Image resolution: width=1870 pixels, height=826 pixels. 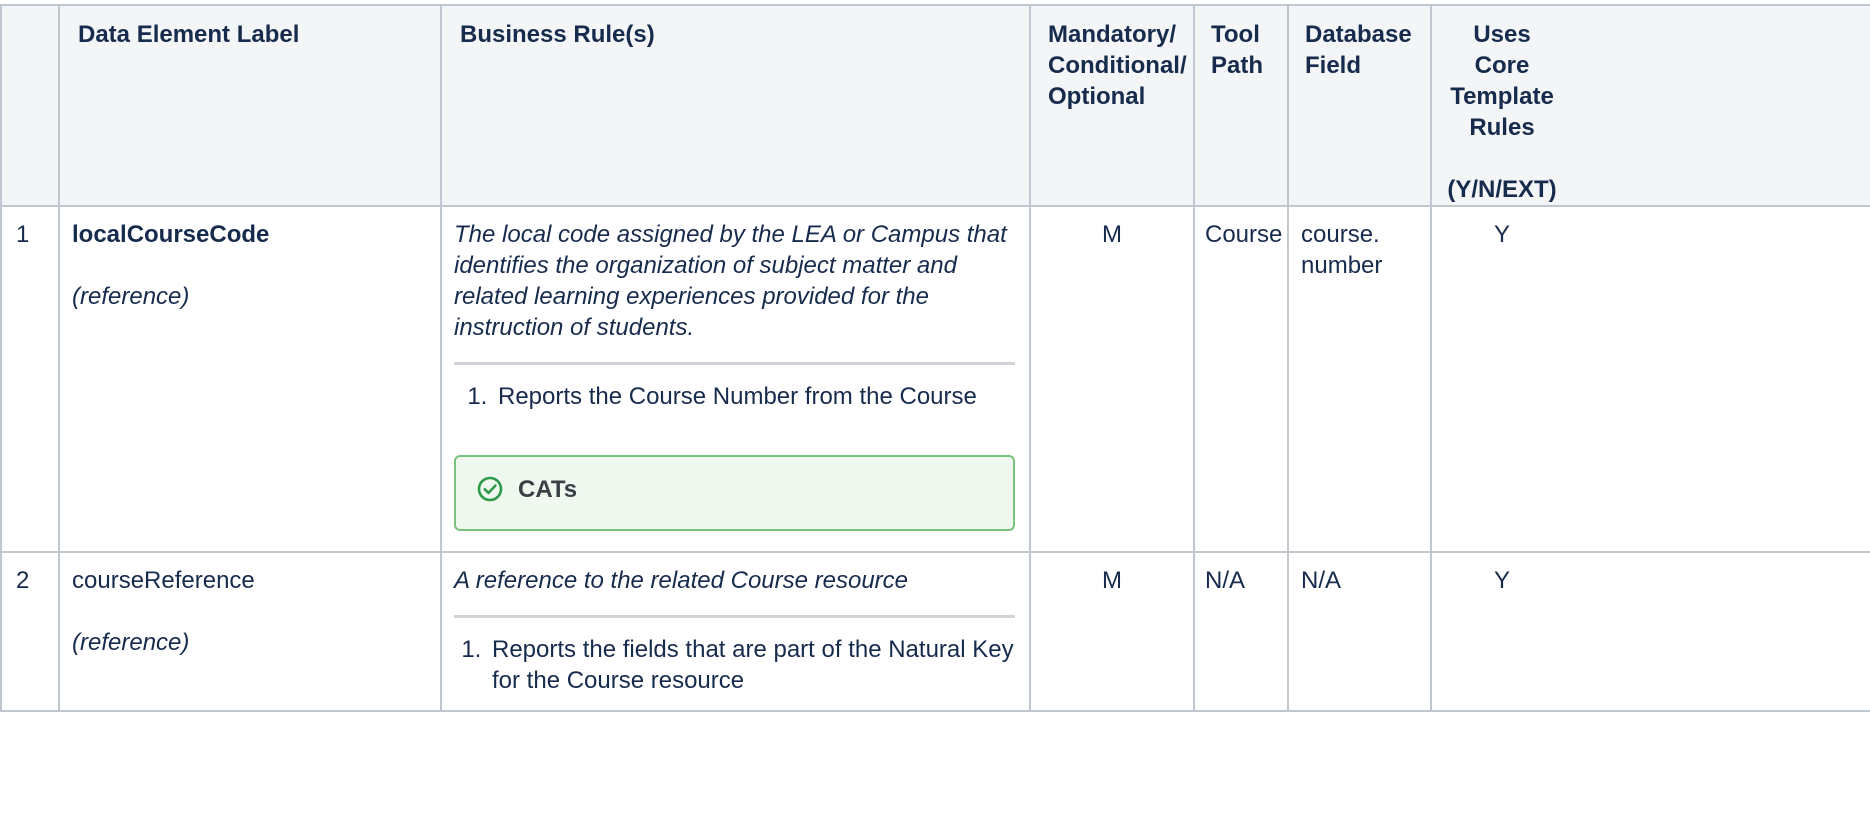 What do you see at coordinates (1241, 105) in the screenshot?
I see `header-tool-path: Tool Path` at bounding box center [1241, 105].